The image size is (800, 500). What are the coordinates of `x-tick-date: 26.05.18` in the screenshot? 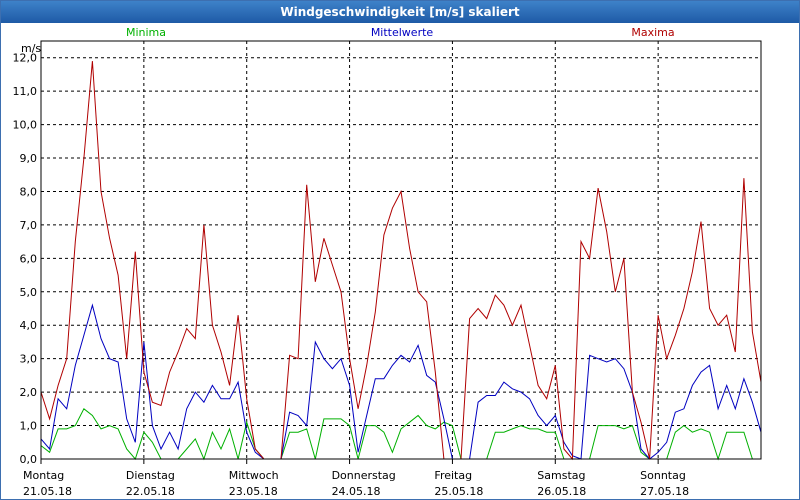 It's located at (561, 491).